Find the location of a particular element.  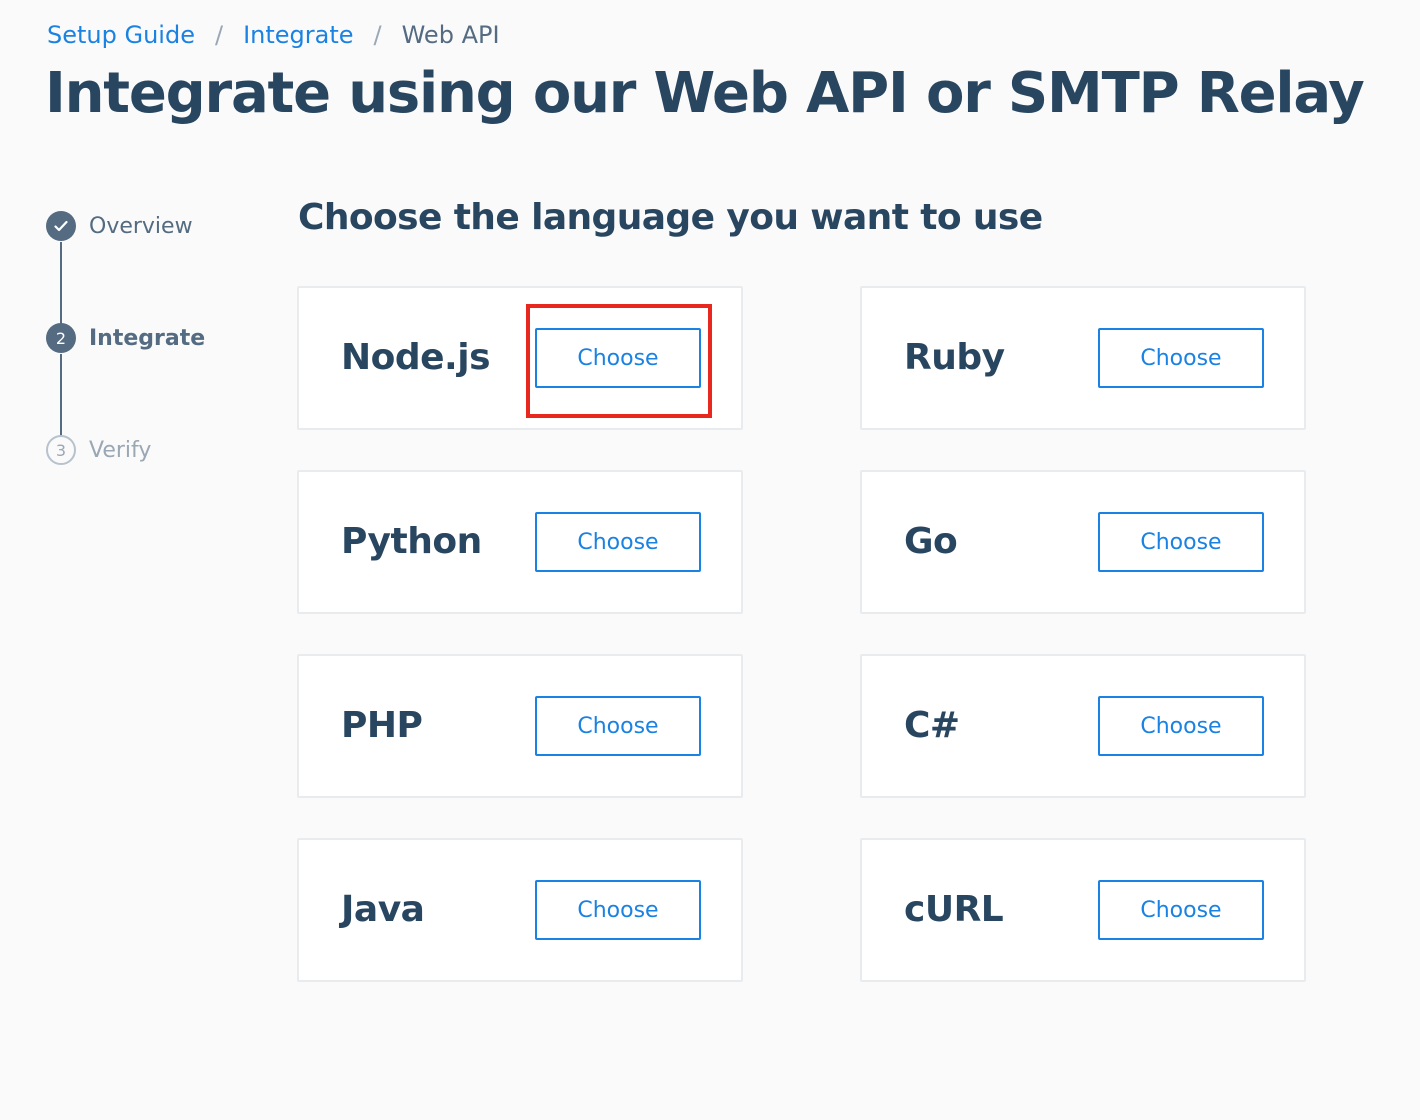

step-number-badge: 2 is located at coordinates (61, 338).